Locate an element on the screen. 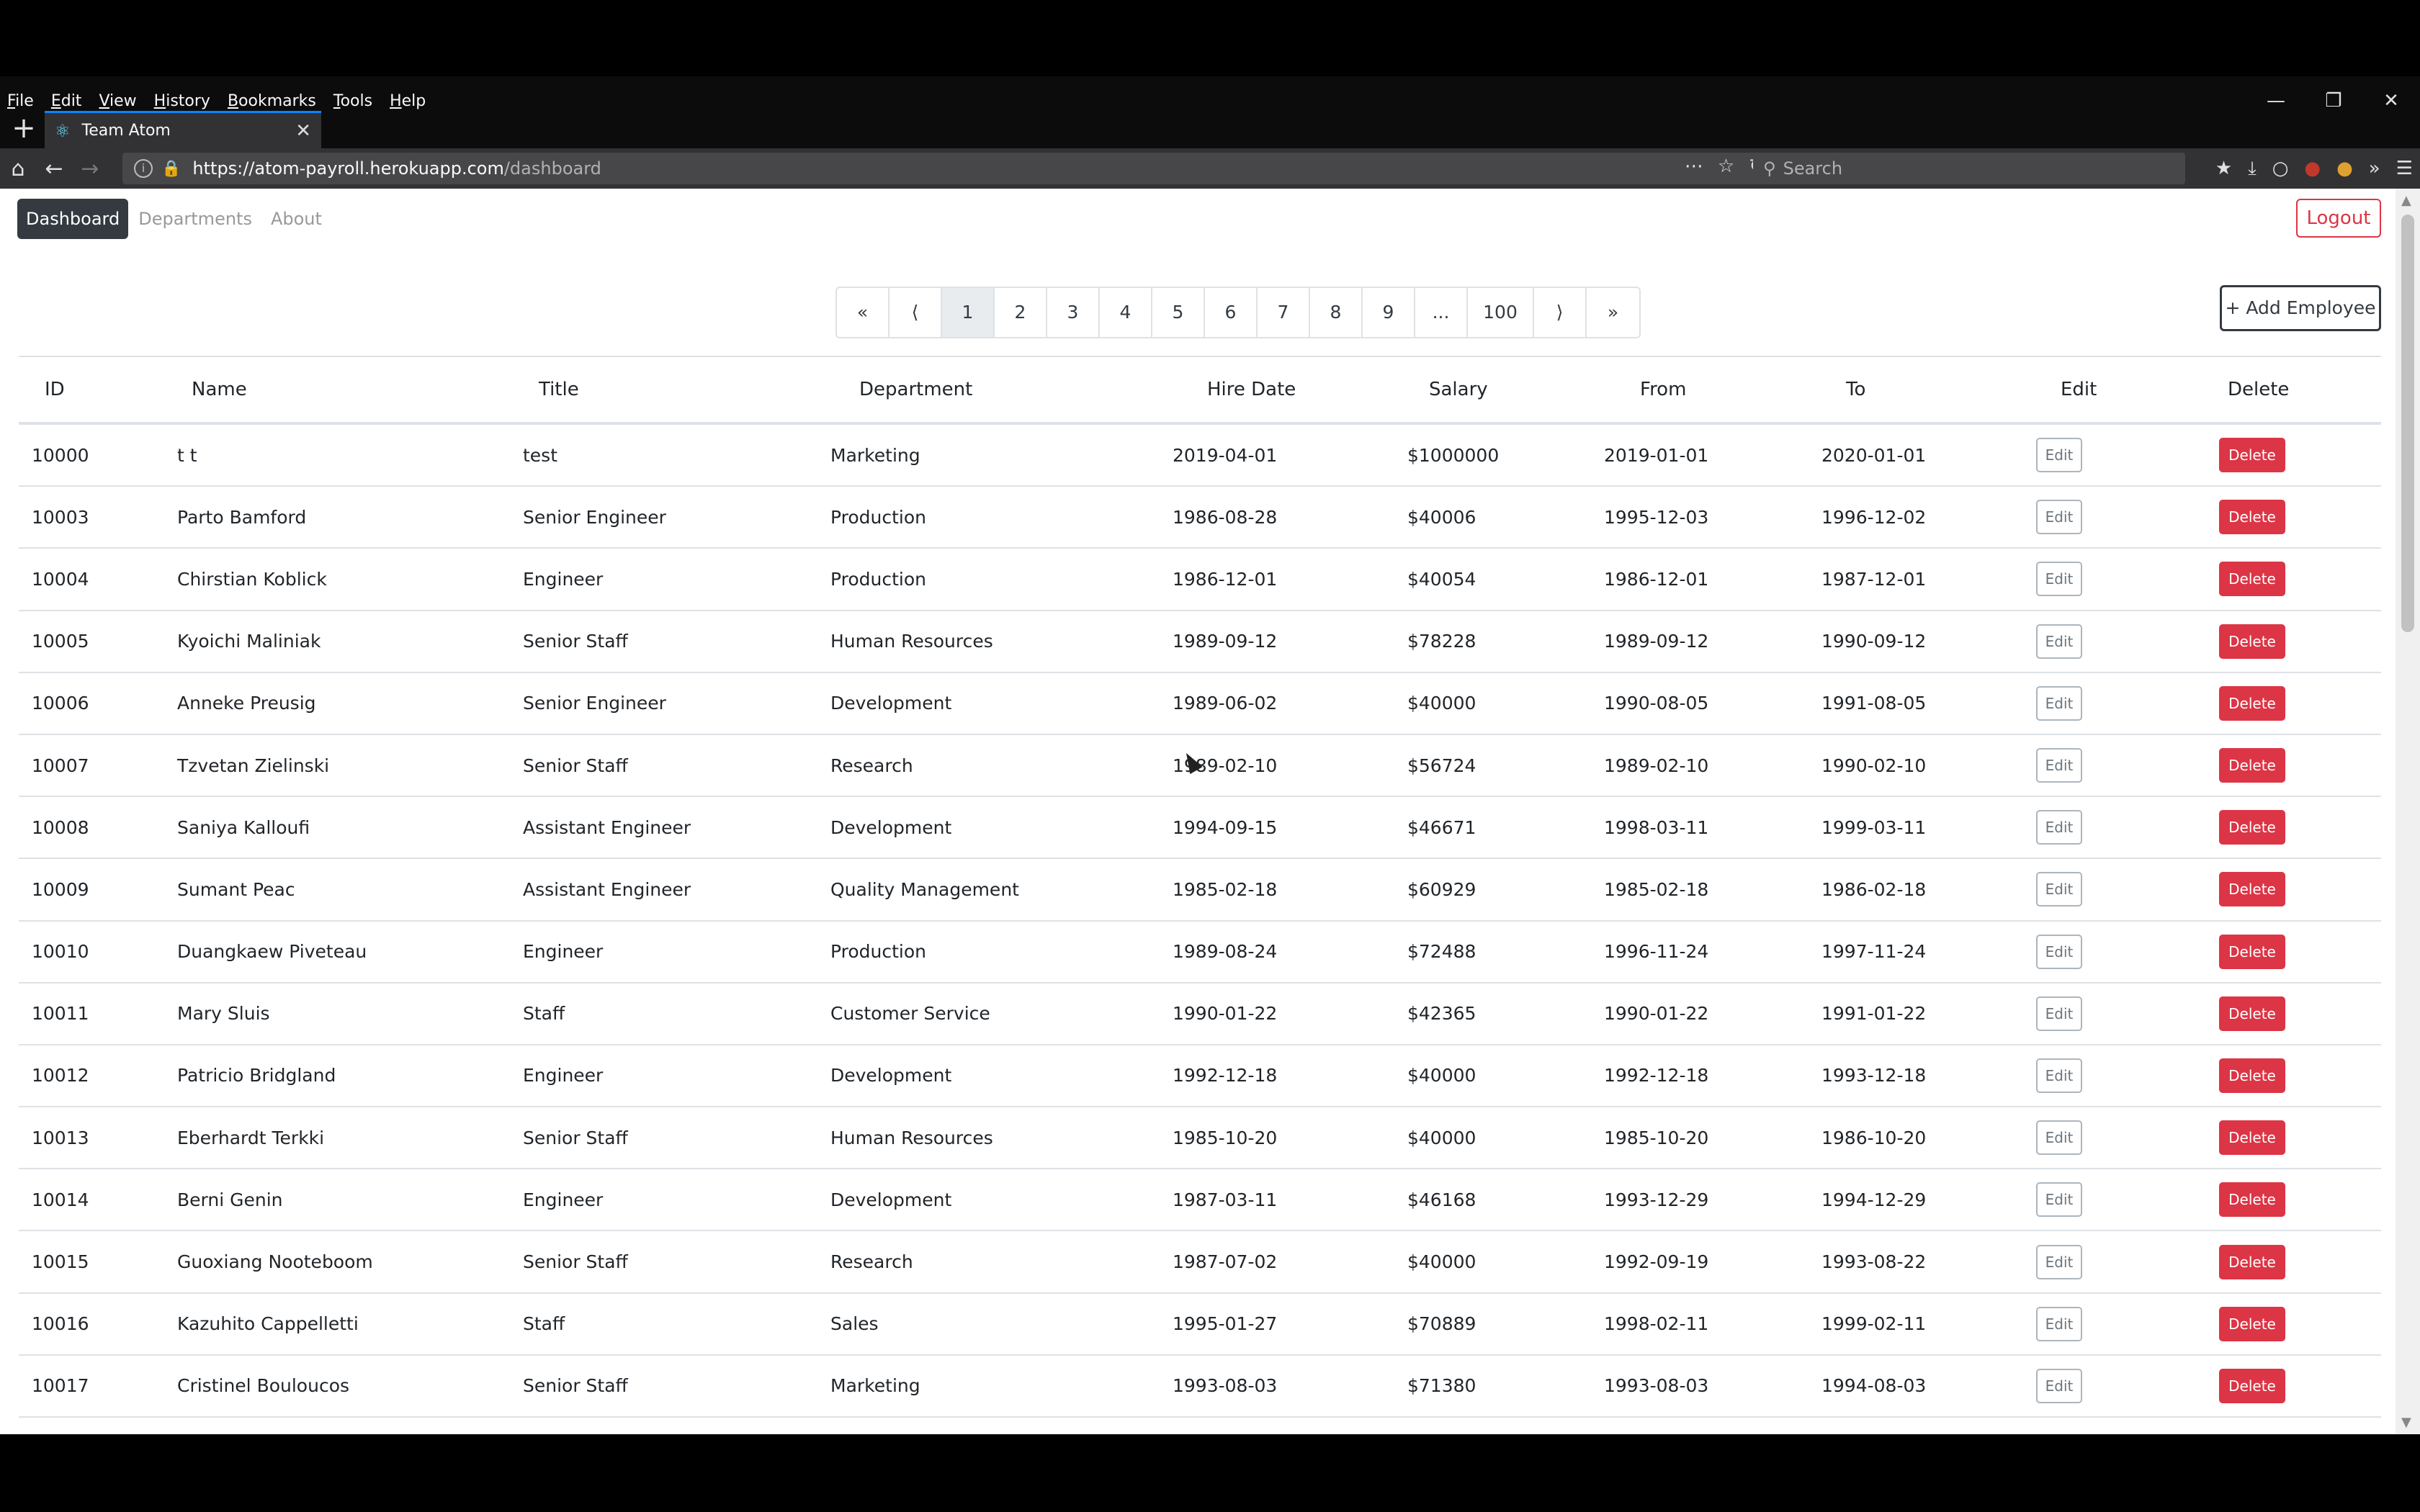 The height and width of the screenshot is (1512, 2420). search-icon: ⚲ is located at coordinates (1769, 168).